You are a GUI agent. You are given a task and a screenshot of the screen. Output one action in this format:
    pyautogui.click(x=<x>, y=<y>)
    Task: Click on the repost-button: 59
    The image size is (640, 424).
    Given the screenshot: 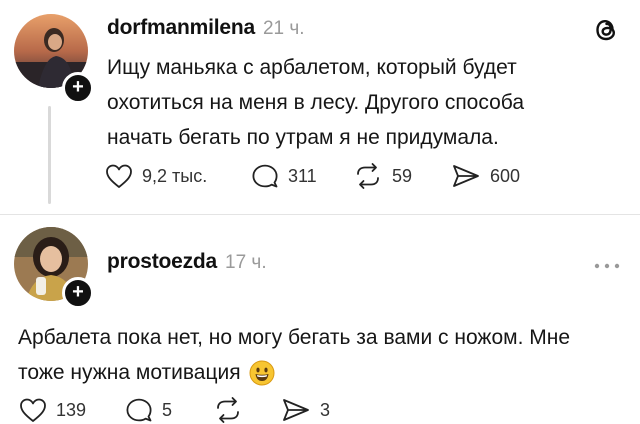 What is the action you would take?
    pyautogui.click(x=382, y=176)
    